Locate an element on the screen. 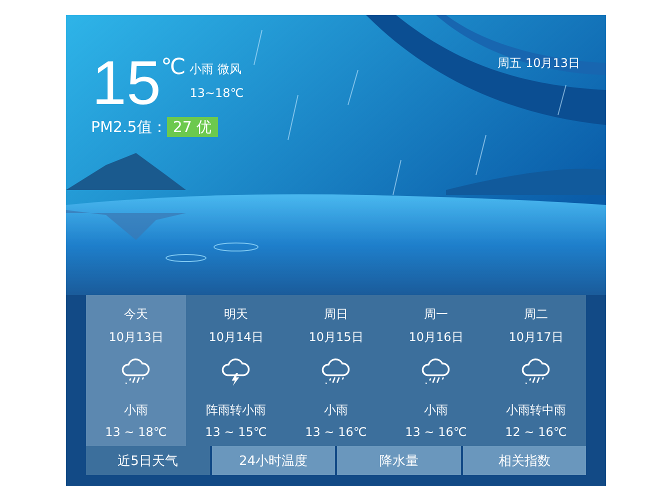 This screenshot has width=658, height=486. day-date: 10月14日 is located at coordinates (236, 337).